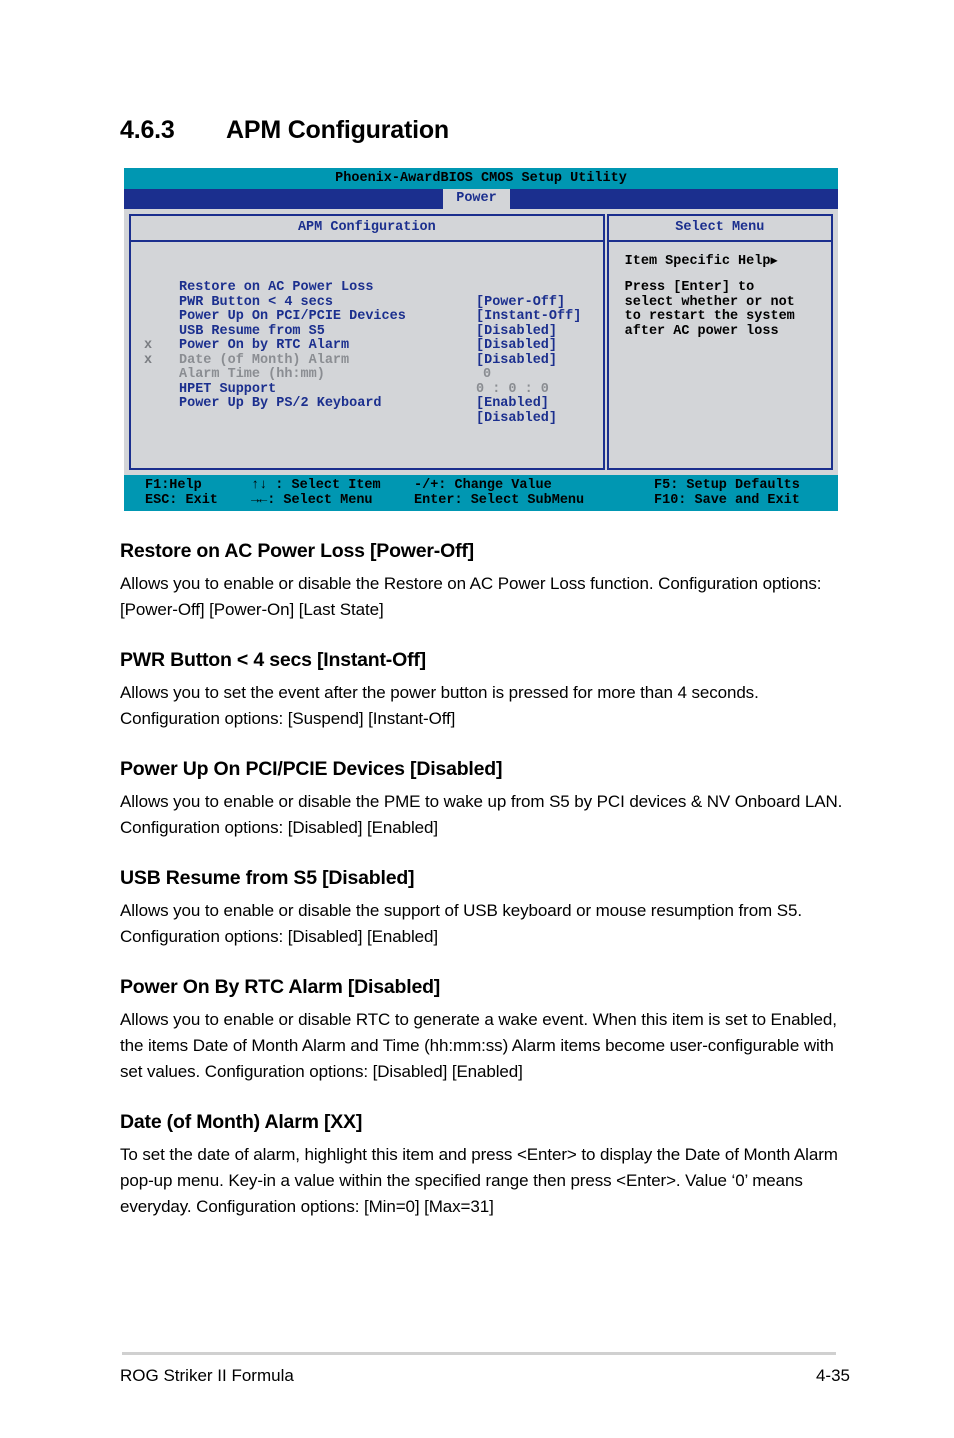  I want to click on section-title: APM Configuration, so click(337, 130).